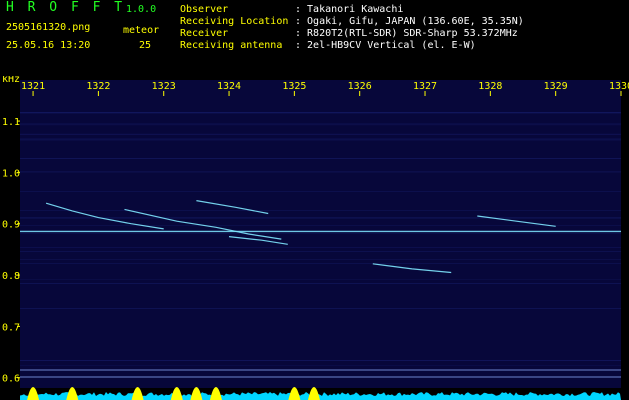  I want to click on x-tick-label: 1325, so click(294, 86).